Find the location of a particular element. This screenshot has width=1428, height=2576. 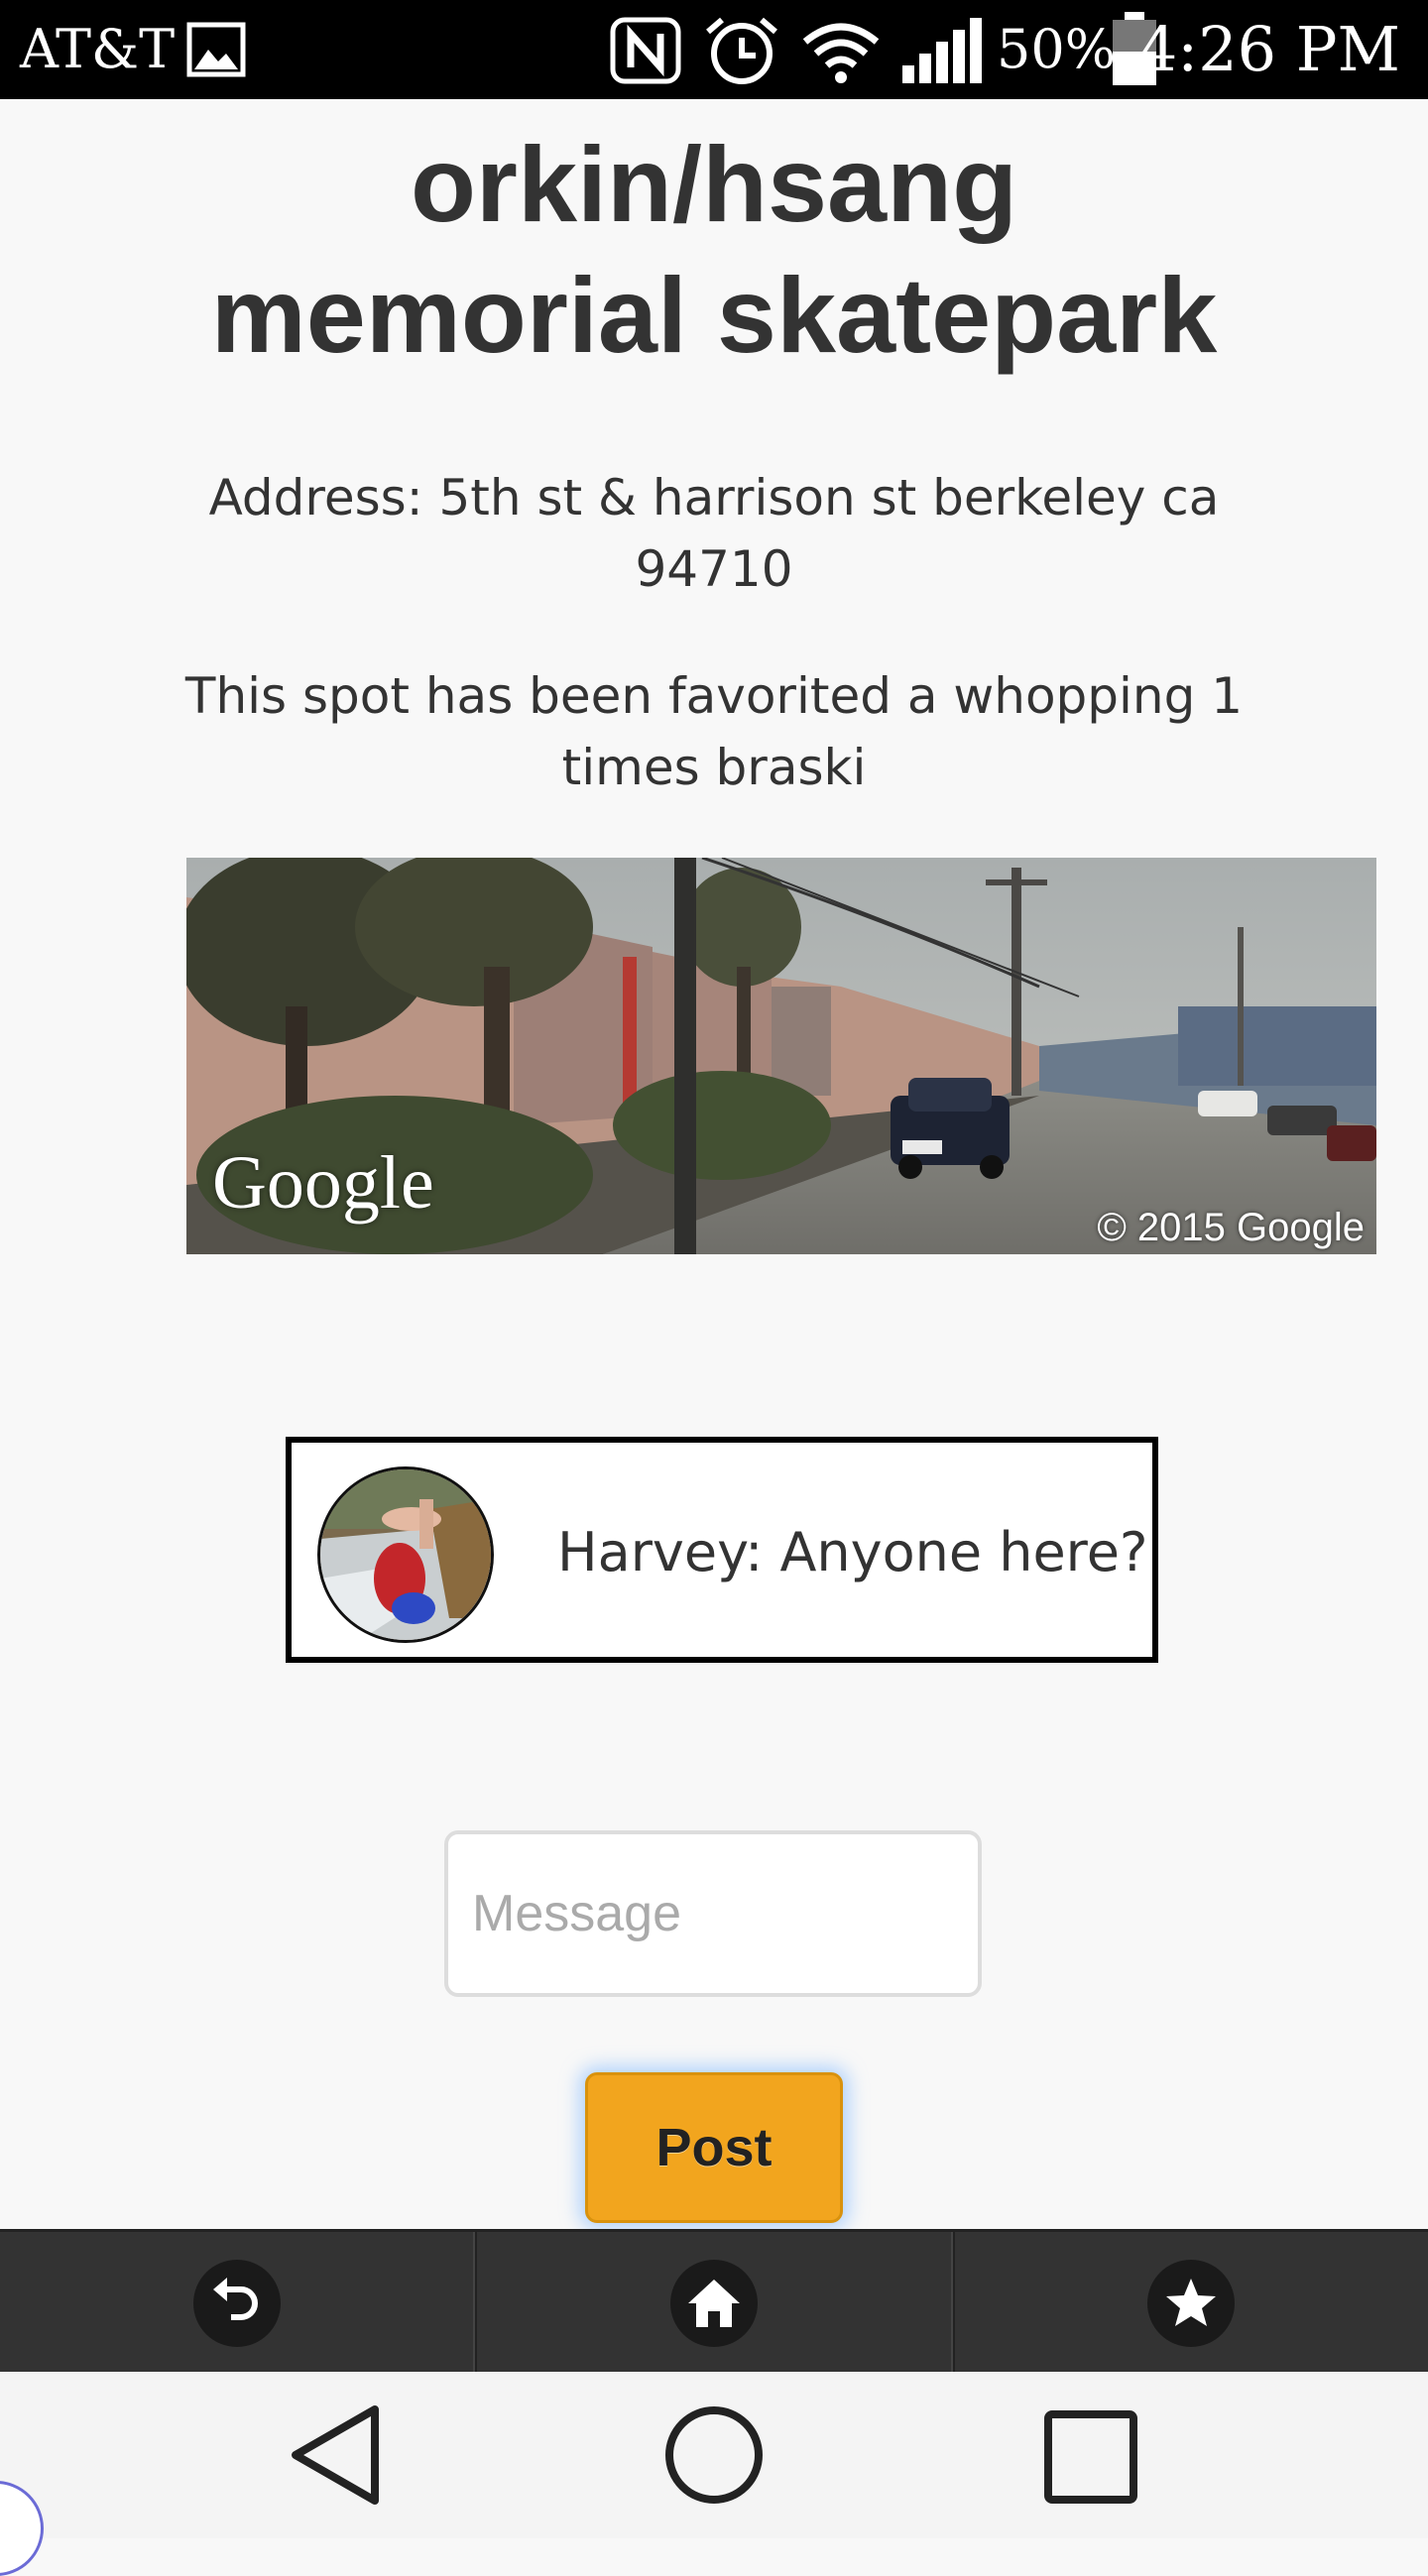

floating-bubble is located at coordinates (22, 2529).